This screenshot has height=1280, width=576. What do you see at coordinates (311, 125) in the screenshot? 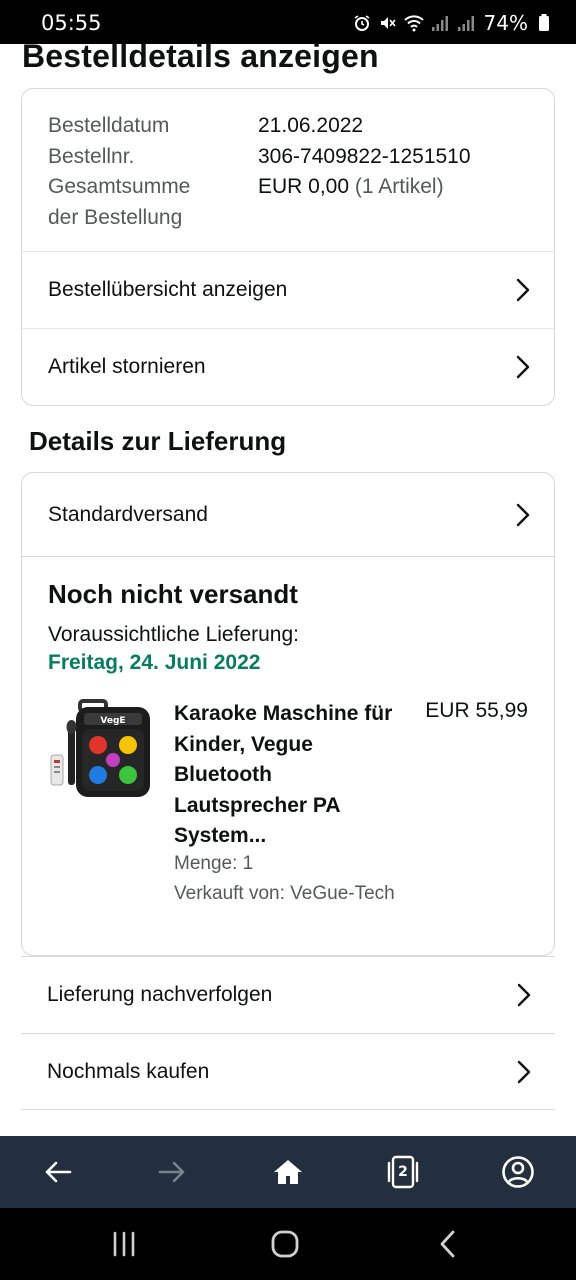
I see `order-date-value: 21.06.2022` at bounding box center [311, 125].